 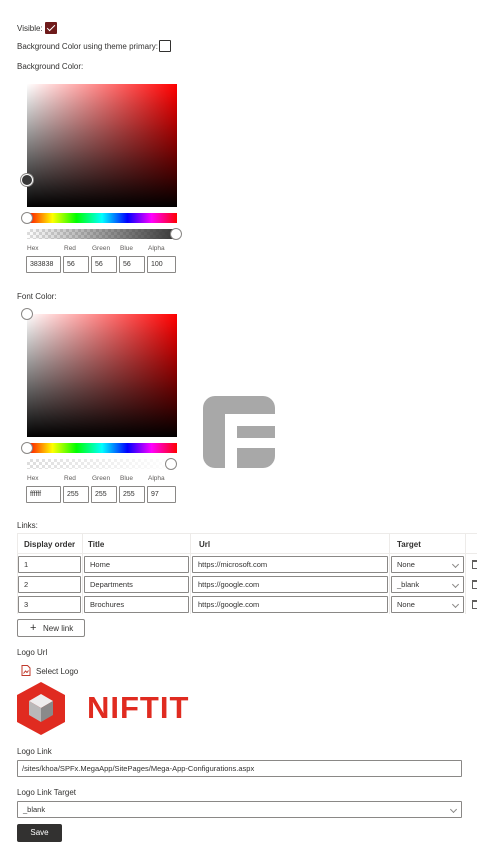 What do you see at coordinates (102, 464) in the screenshot?
I see `font-alpha-slider` at bounding box center [102, 464].